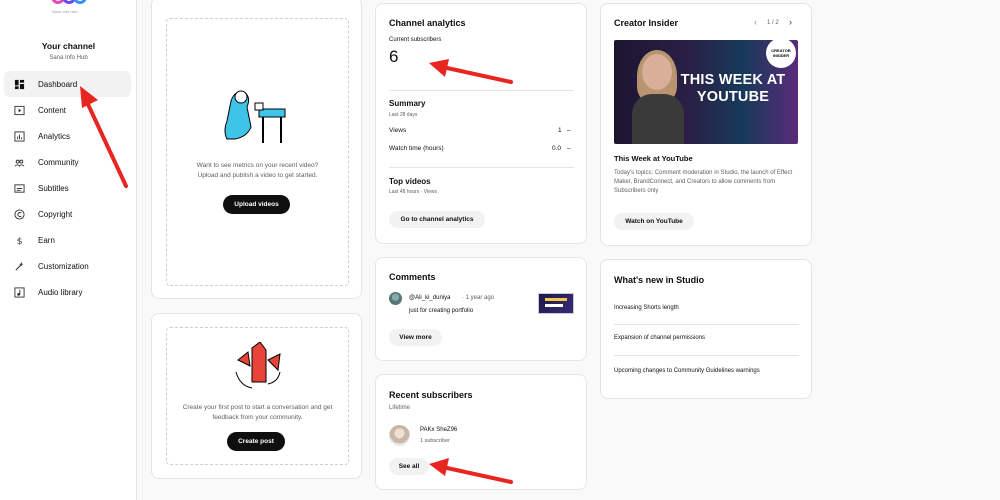 The image size is (1000, 500). What do you see at coordinates (653, 158) in the screenshot?
I see `video-title: This Week at YouTube` at bounding box center [653, 158].